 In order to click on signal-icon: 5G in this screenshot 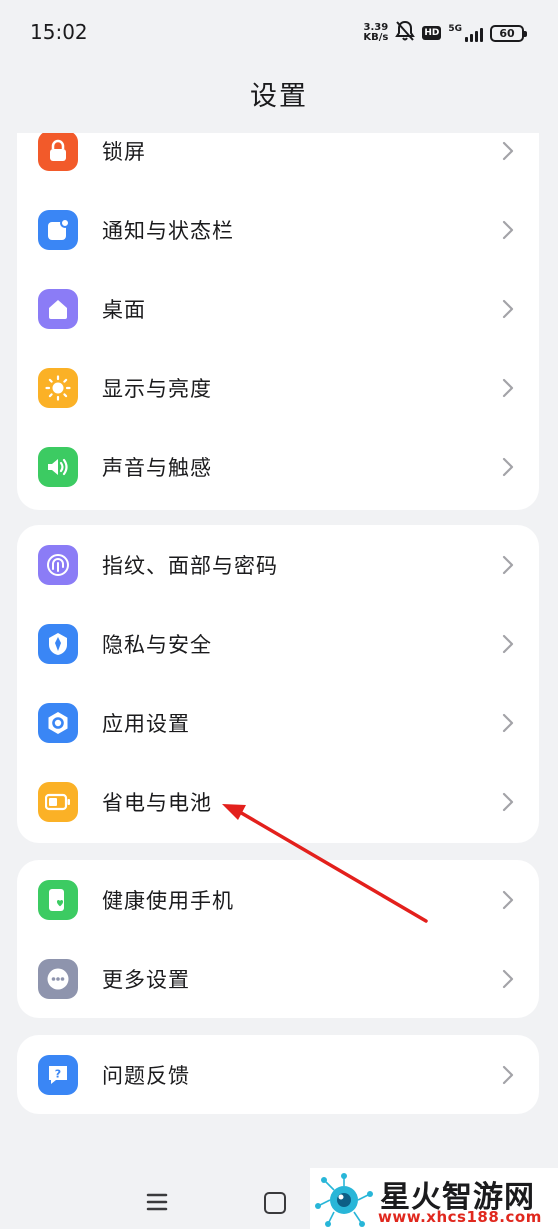, I will do `click(465, 32)`.